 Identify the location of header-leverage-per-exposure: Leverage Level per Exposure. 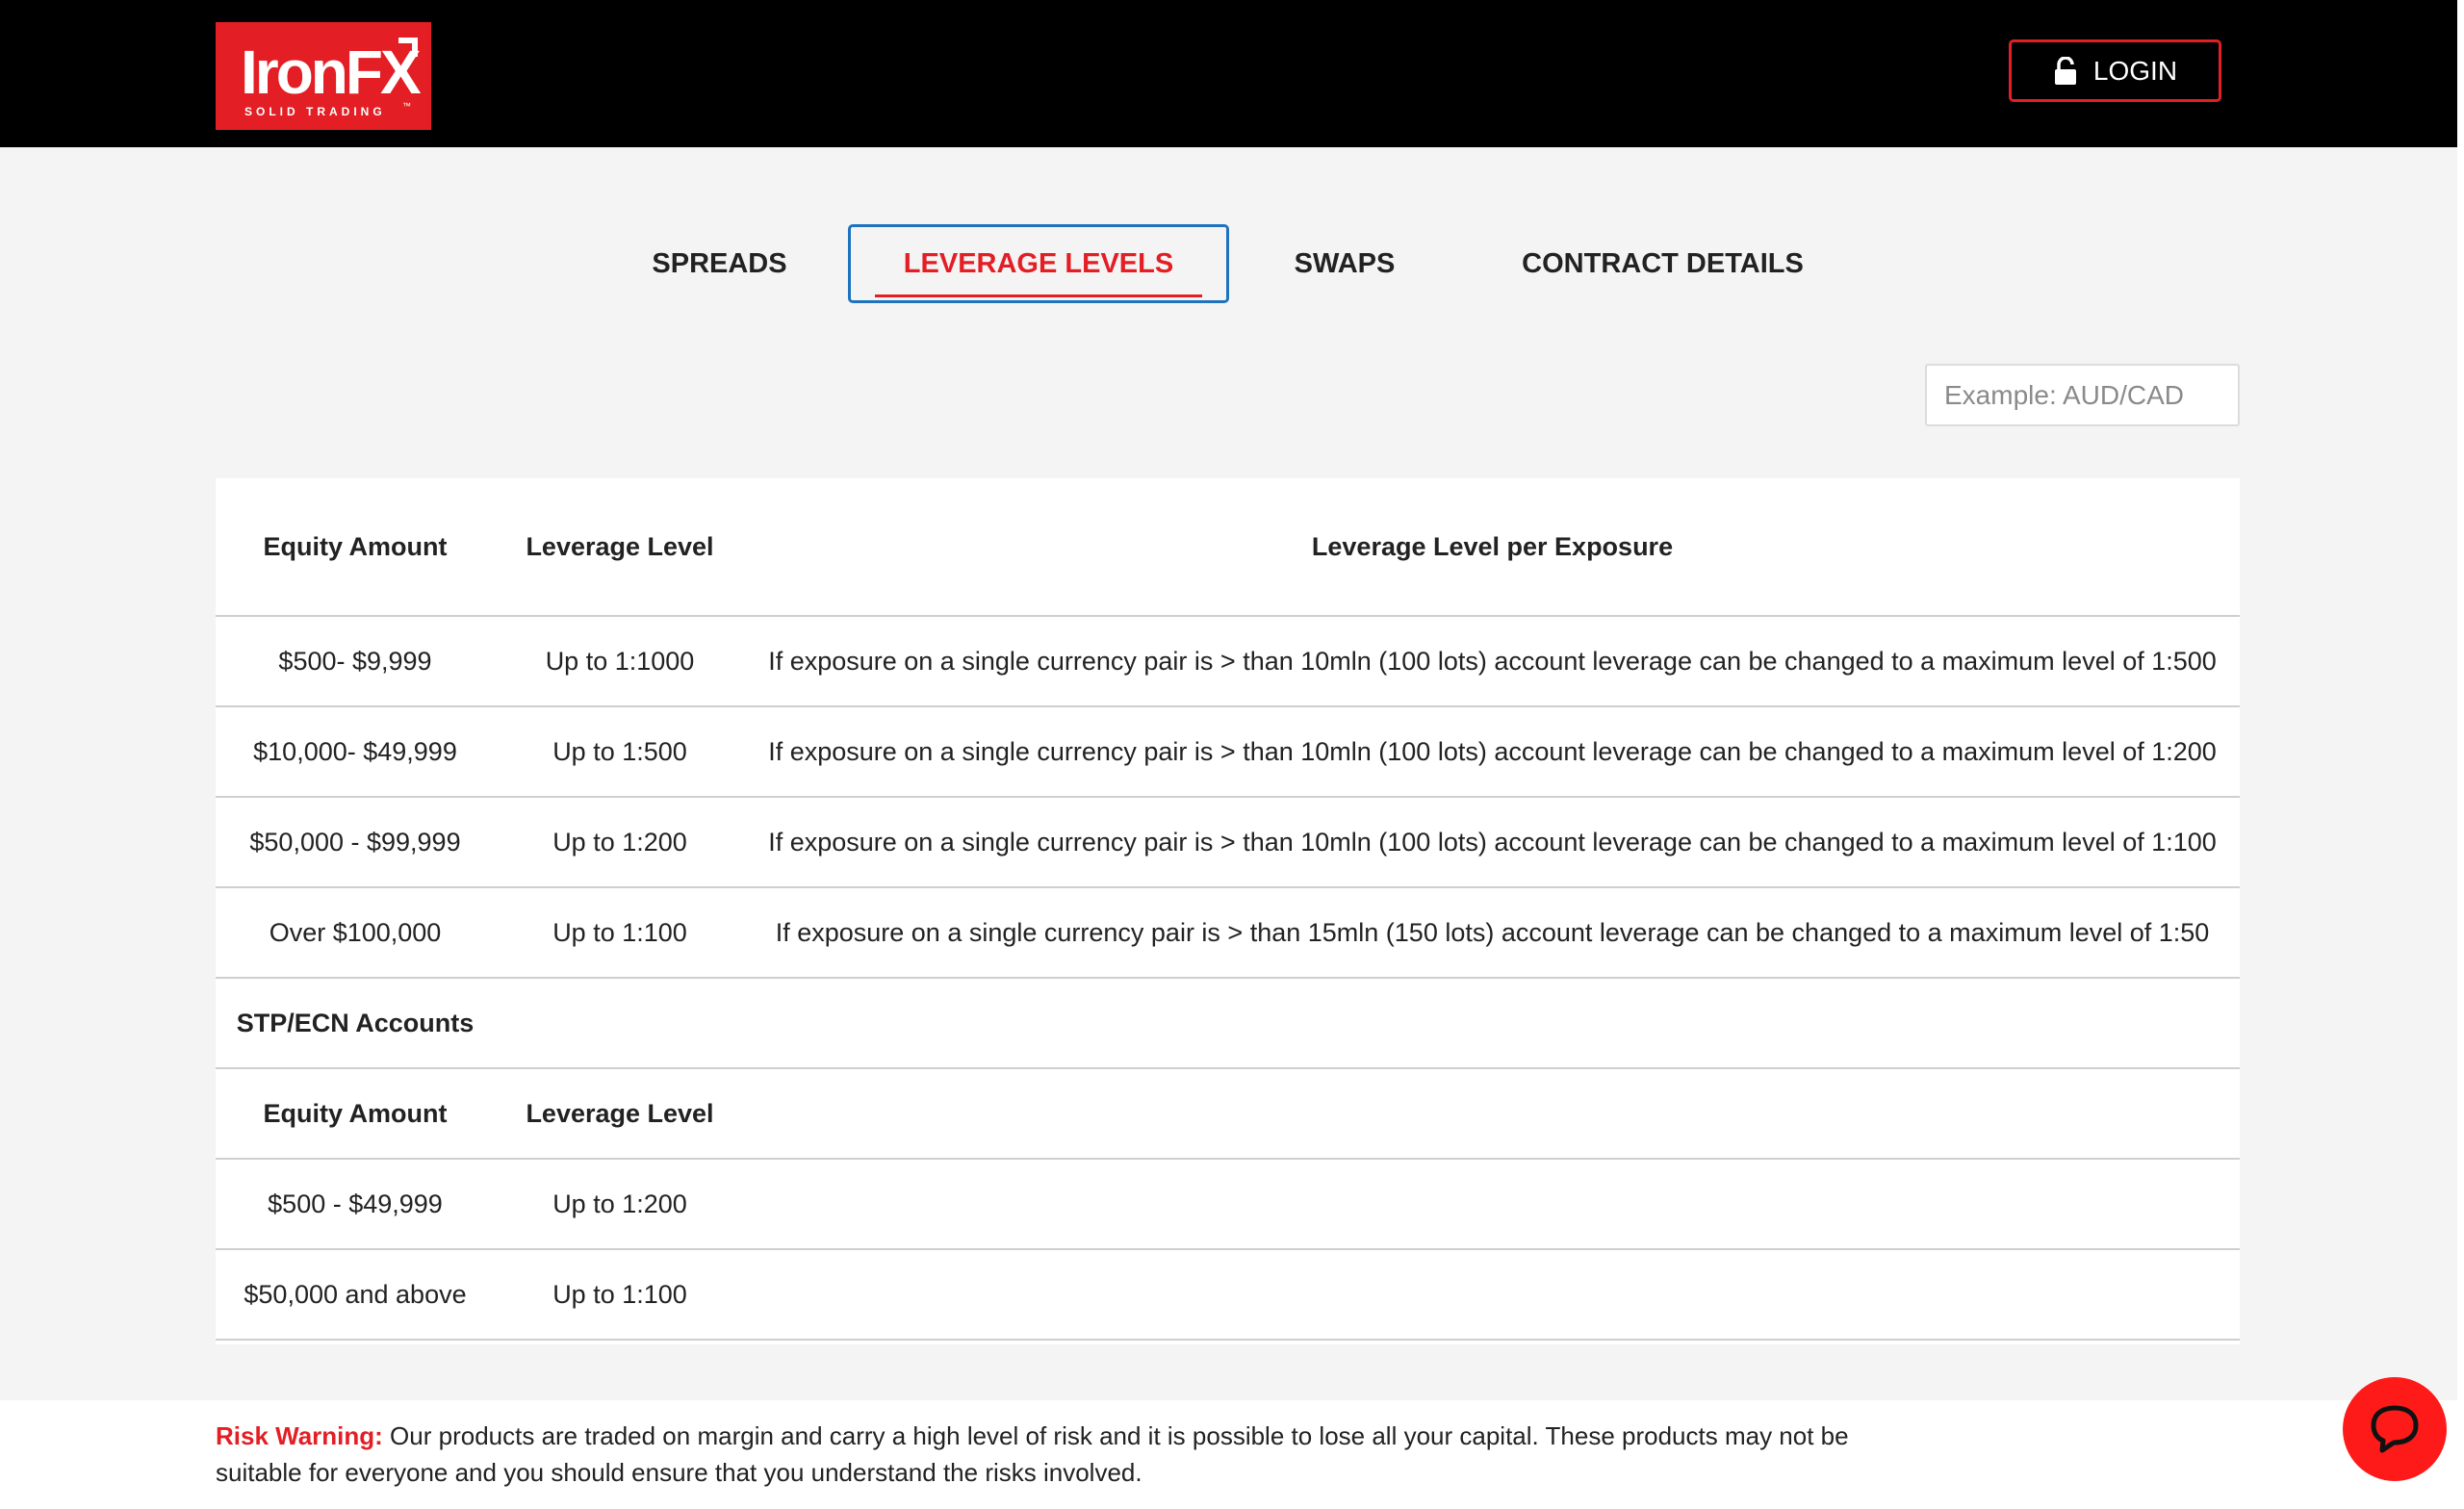
(1492, 546).